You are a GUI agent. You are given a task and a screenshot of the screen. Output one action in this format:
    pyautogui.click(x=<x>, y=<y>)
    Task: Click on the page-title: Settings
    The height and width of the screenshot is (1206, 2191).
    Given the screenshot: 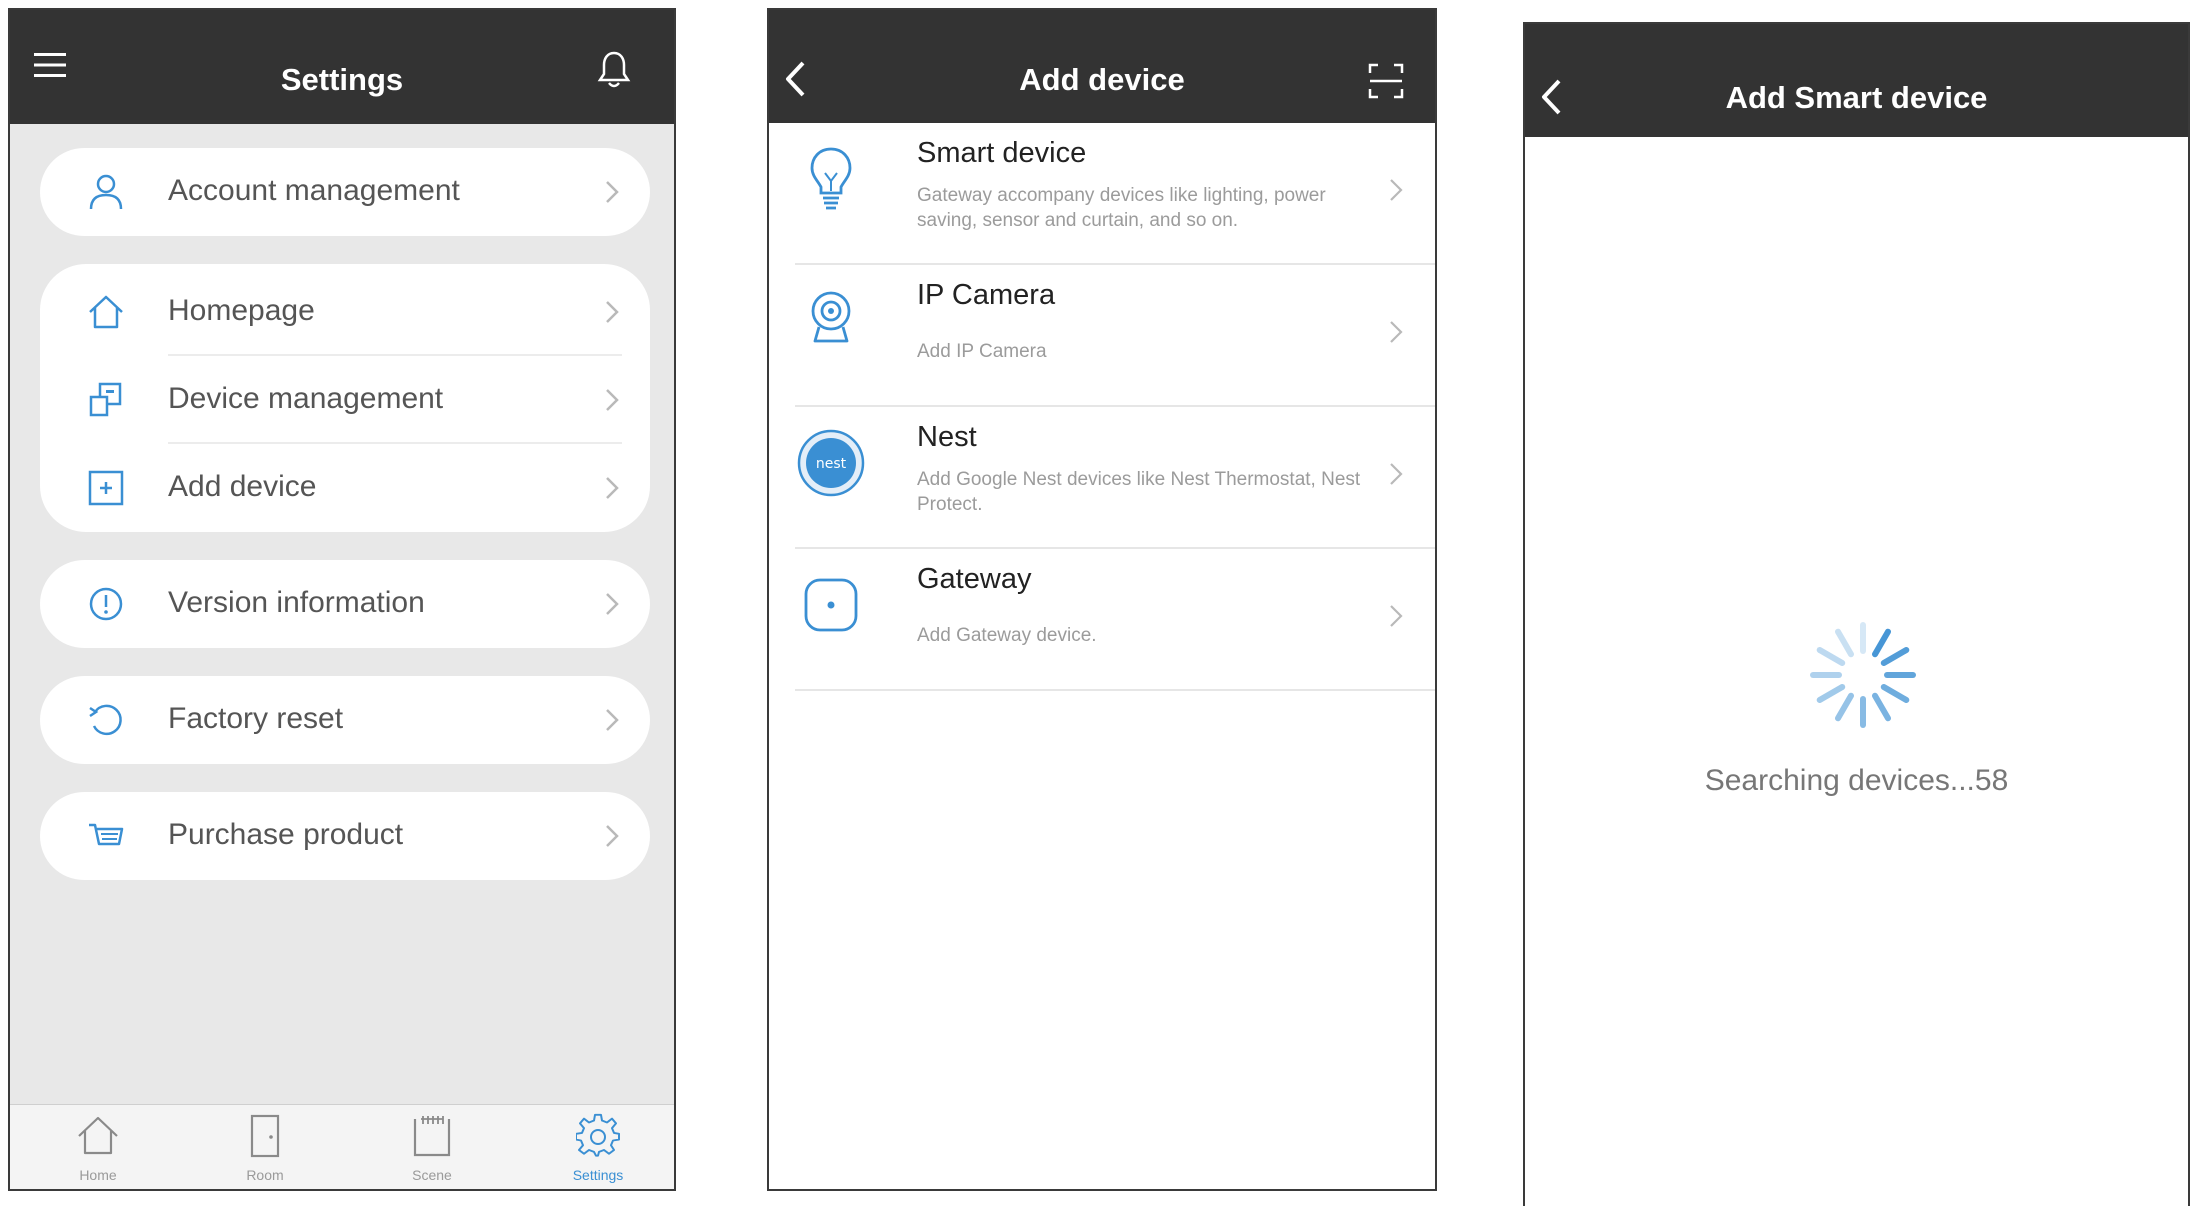 What is the action you would take?
    pyautogui.click(x=342, y=79)
    